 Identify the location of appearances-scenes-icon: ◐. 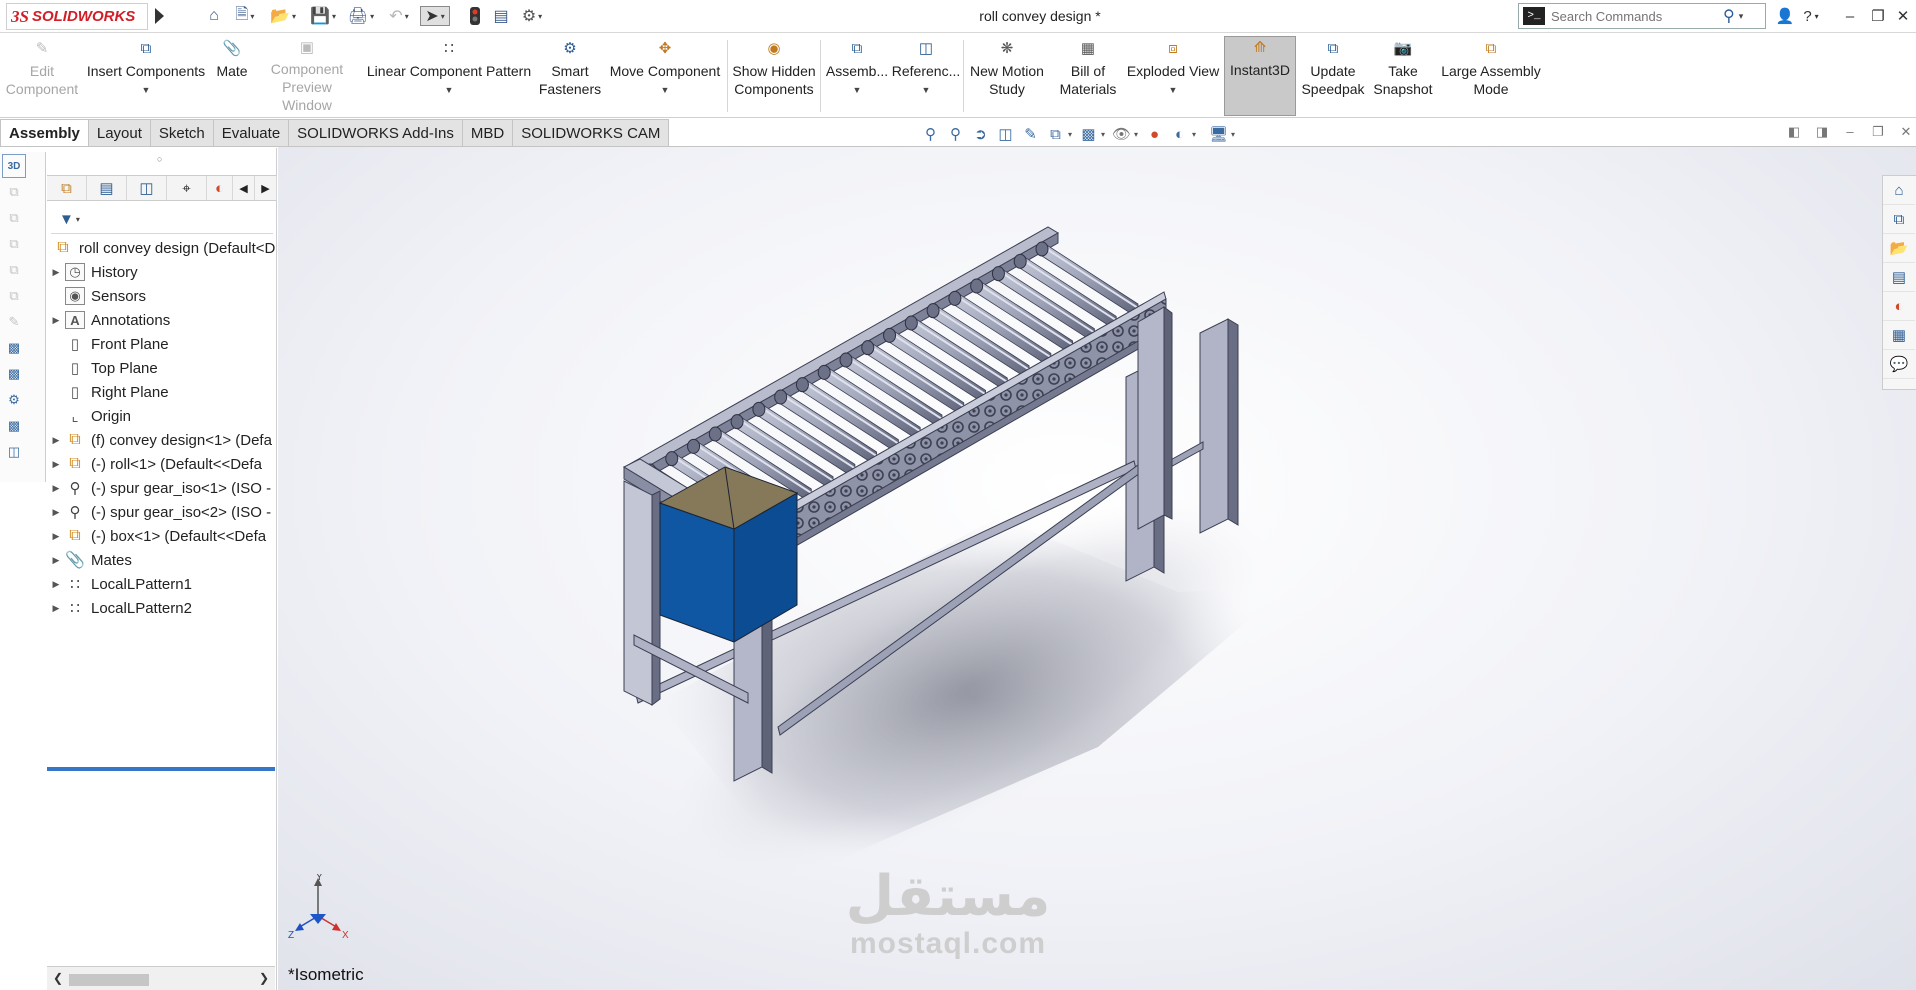
(1899, 306).